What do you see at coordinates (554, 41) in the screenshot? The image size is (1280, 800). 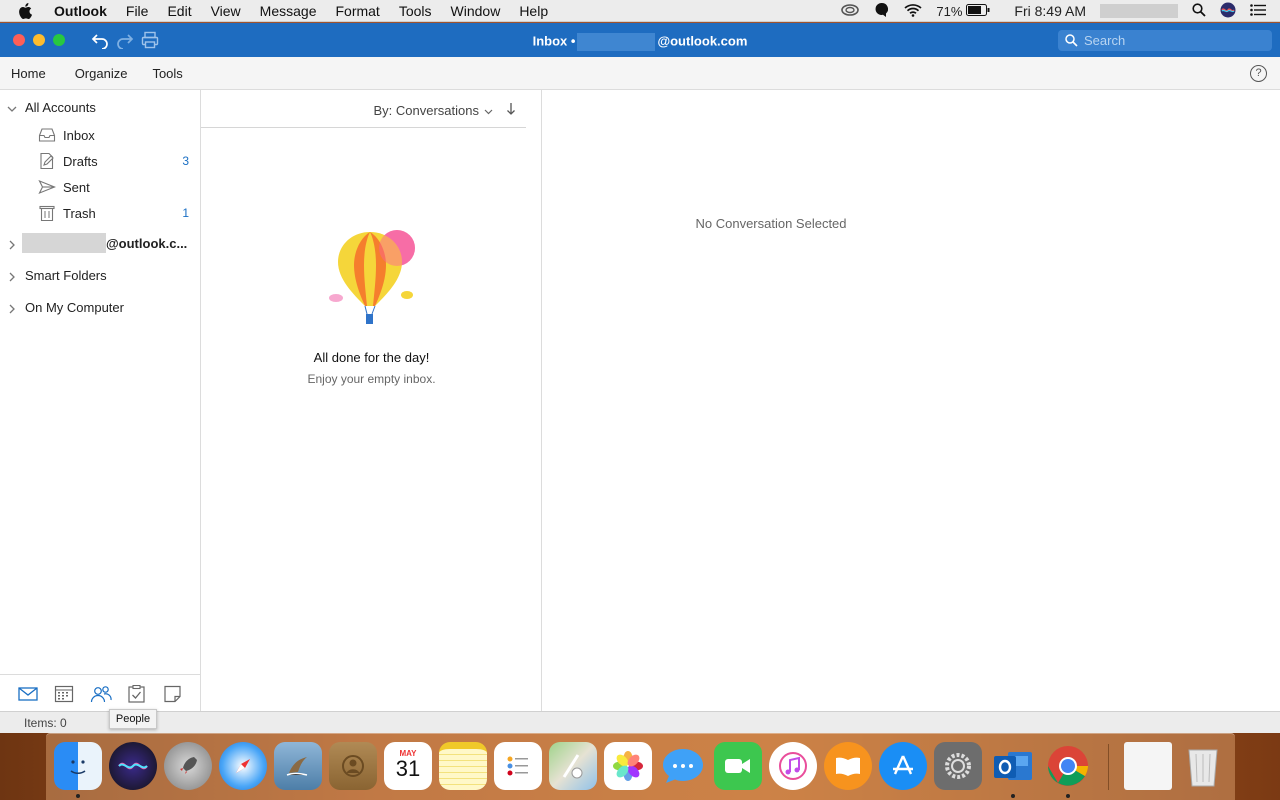 I see `title-folder: Inbox •` at bounding box center [554, 41].